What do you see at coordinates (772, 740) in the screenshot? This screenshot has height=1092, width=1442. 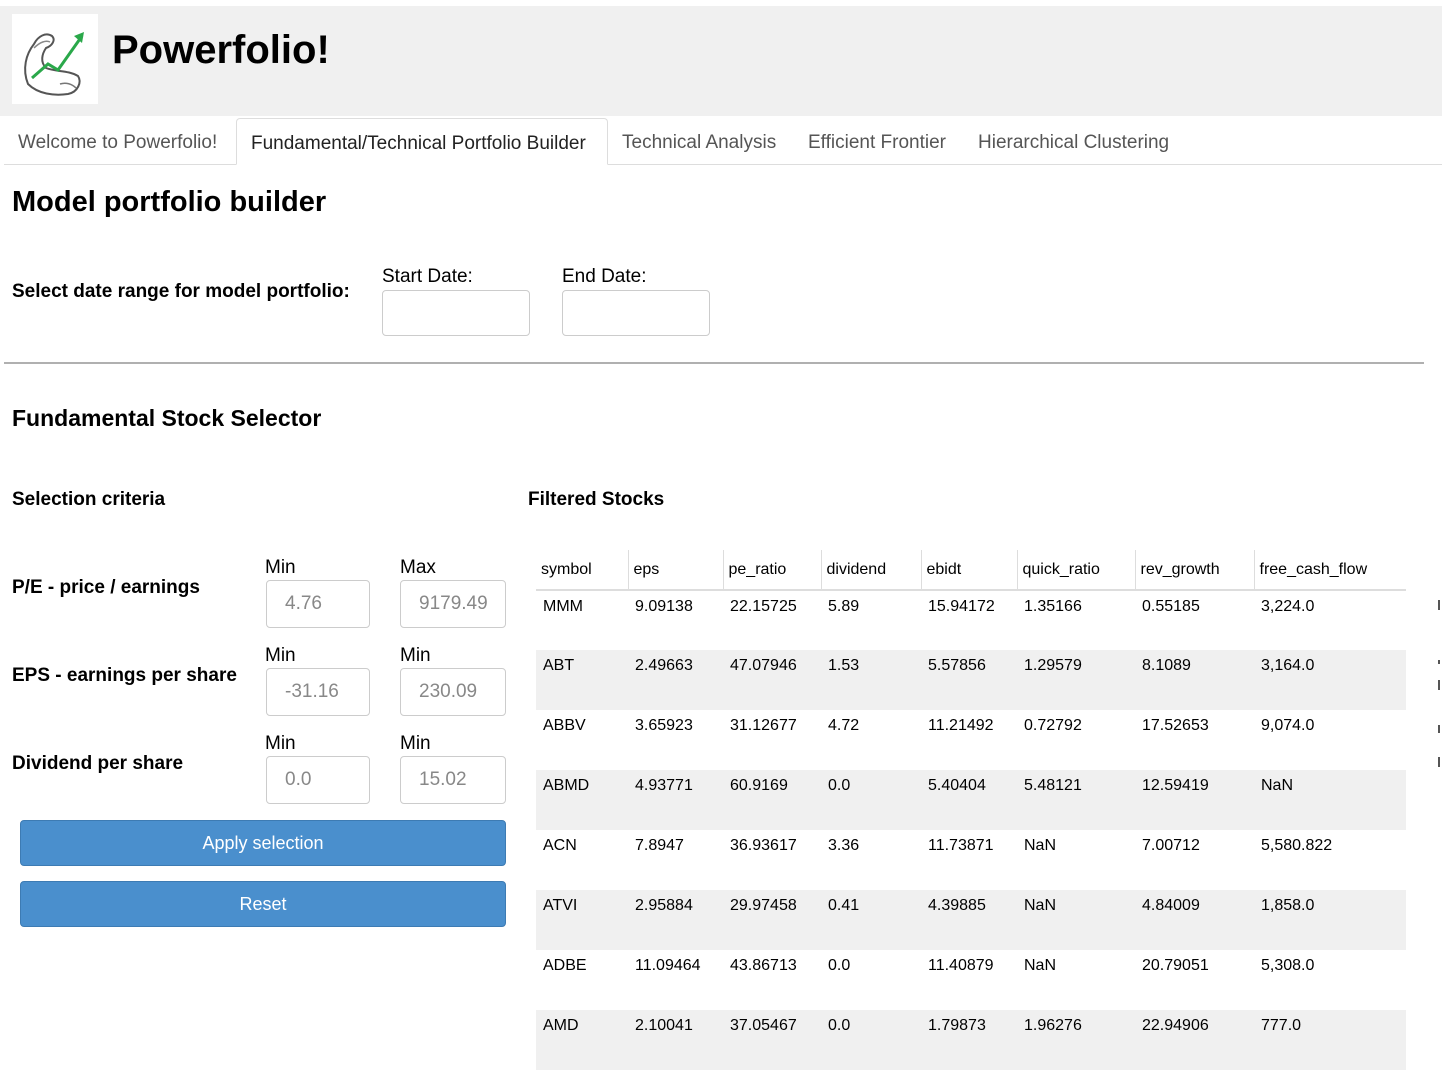 I see `table-cell: 31.12677` at bounding box center [772, 740].